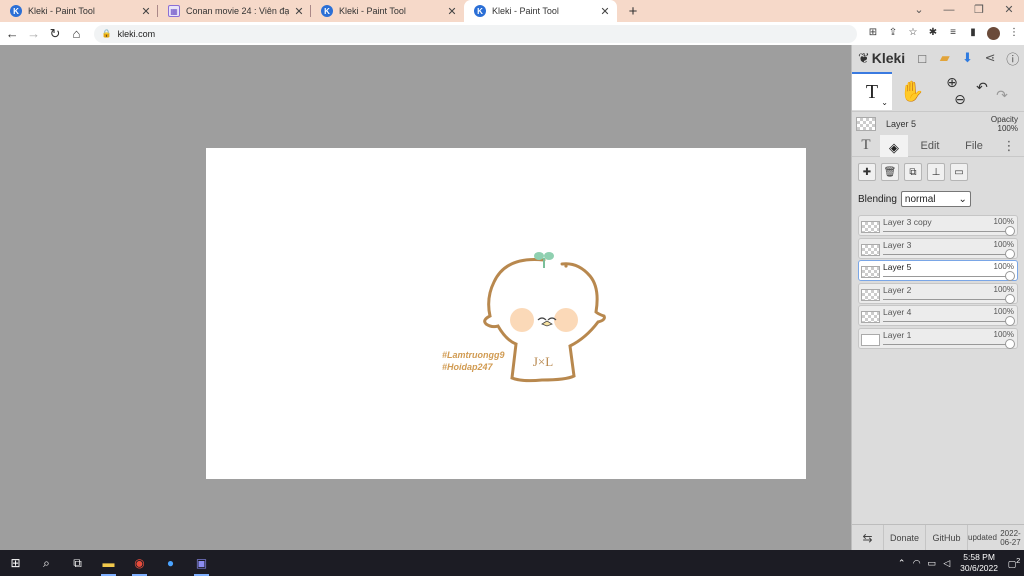 The width and height of the screenshot is (1024, 576). I want to click on browser-tab-active: K Kleki - Paint Tool ✕, so click(540, 11).